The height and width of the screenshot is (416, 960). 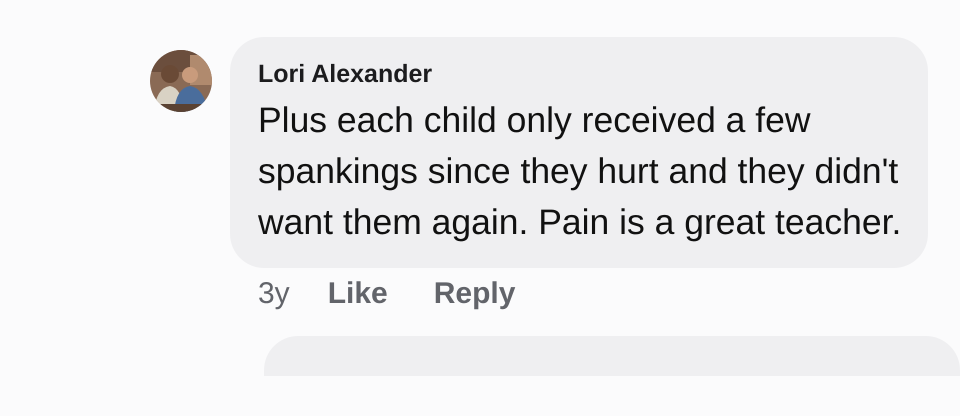 What do you see at coordinates (475, 294) in the screenshot?
I see `reply-link: Reply` at bounding box center [475, 294].